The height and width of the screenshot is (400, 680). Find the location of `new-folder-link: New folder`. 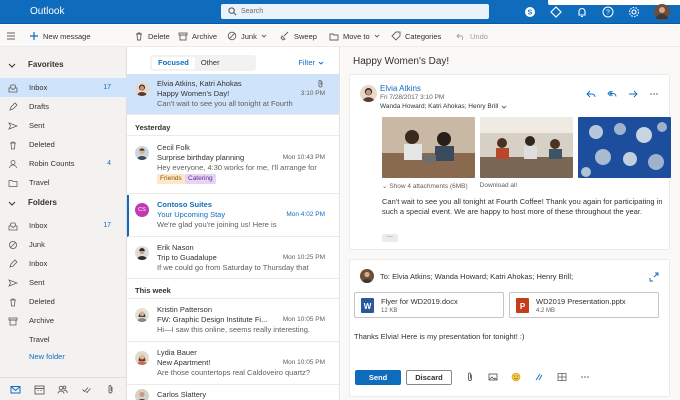

new-folder-link: New folder is located at coordinates (47, 356).